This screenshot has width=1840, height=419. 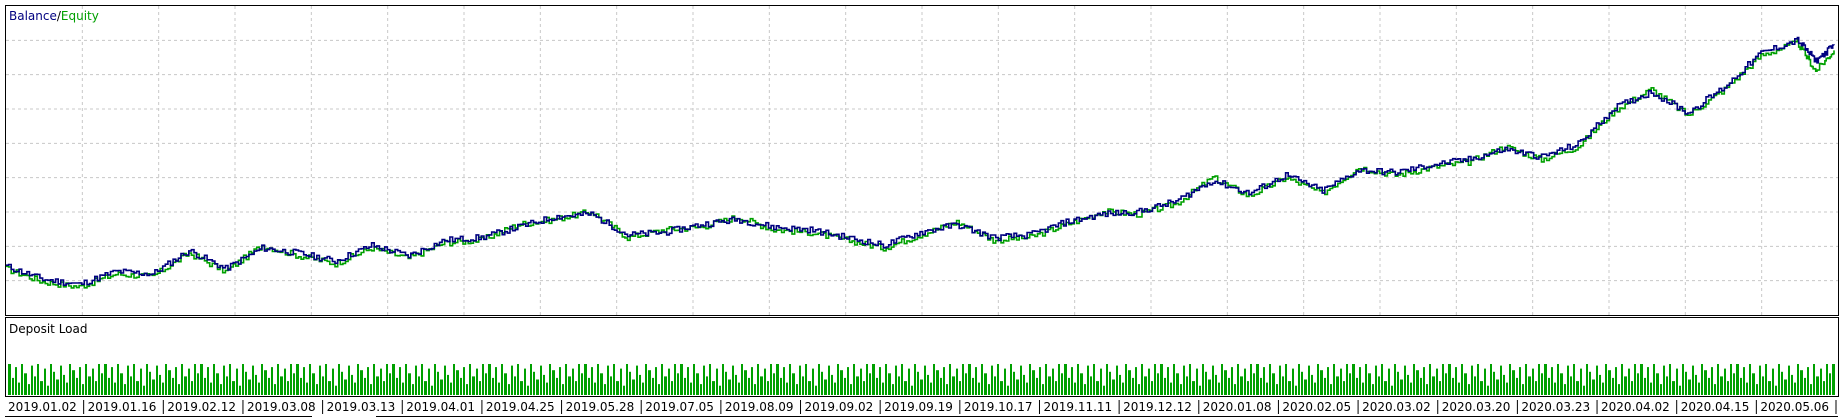 What do you see at coordinates (839, 407) in the screenshot?
I see `x-tick-label: 2019.09.02` at bounding box center [839, 407].